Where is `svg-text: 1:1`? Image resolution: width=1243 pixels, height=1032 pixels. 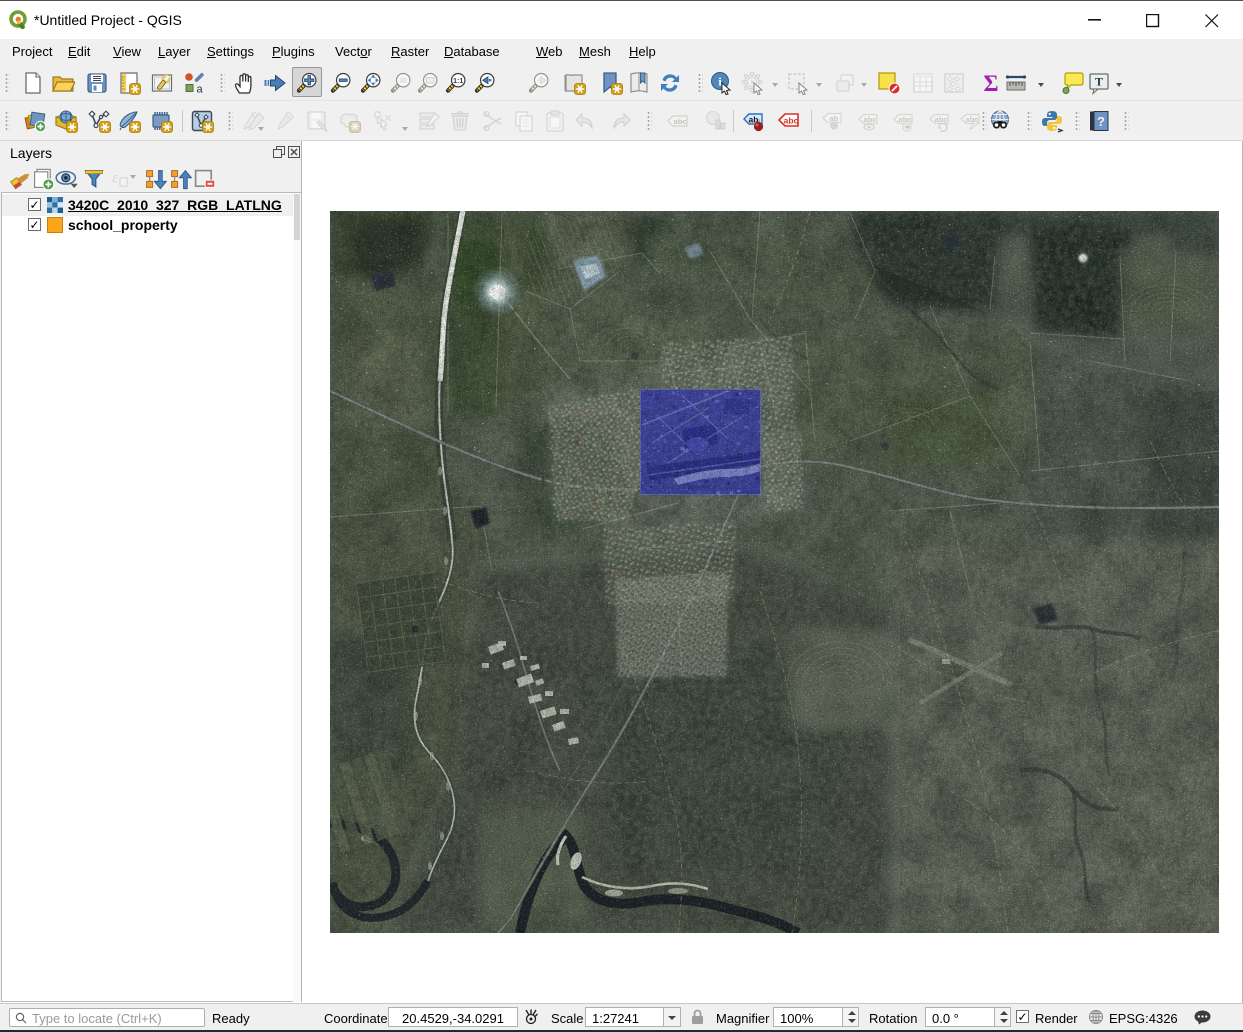
svg-text: 1:1 is located at coordinates (458, 81).